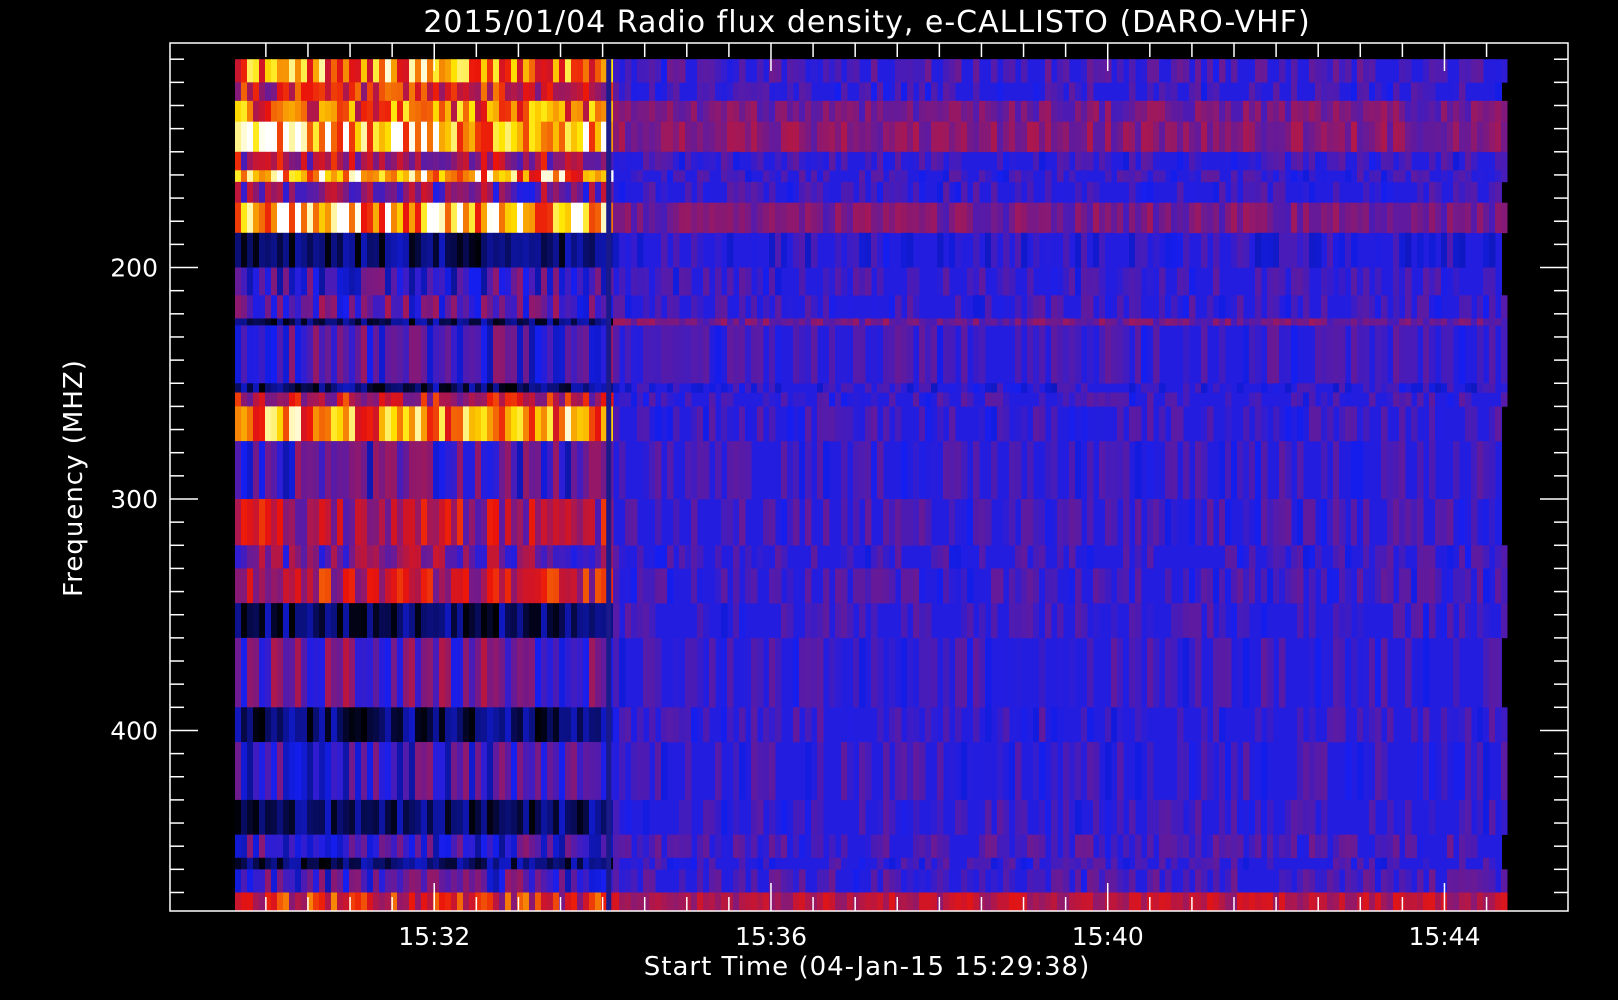 This screenshot has height=1000, width=1618. I want to click on y-tick-label: 300, so click(134, 499).